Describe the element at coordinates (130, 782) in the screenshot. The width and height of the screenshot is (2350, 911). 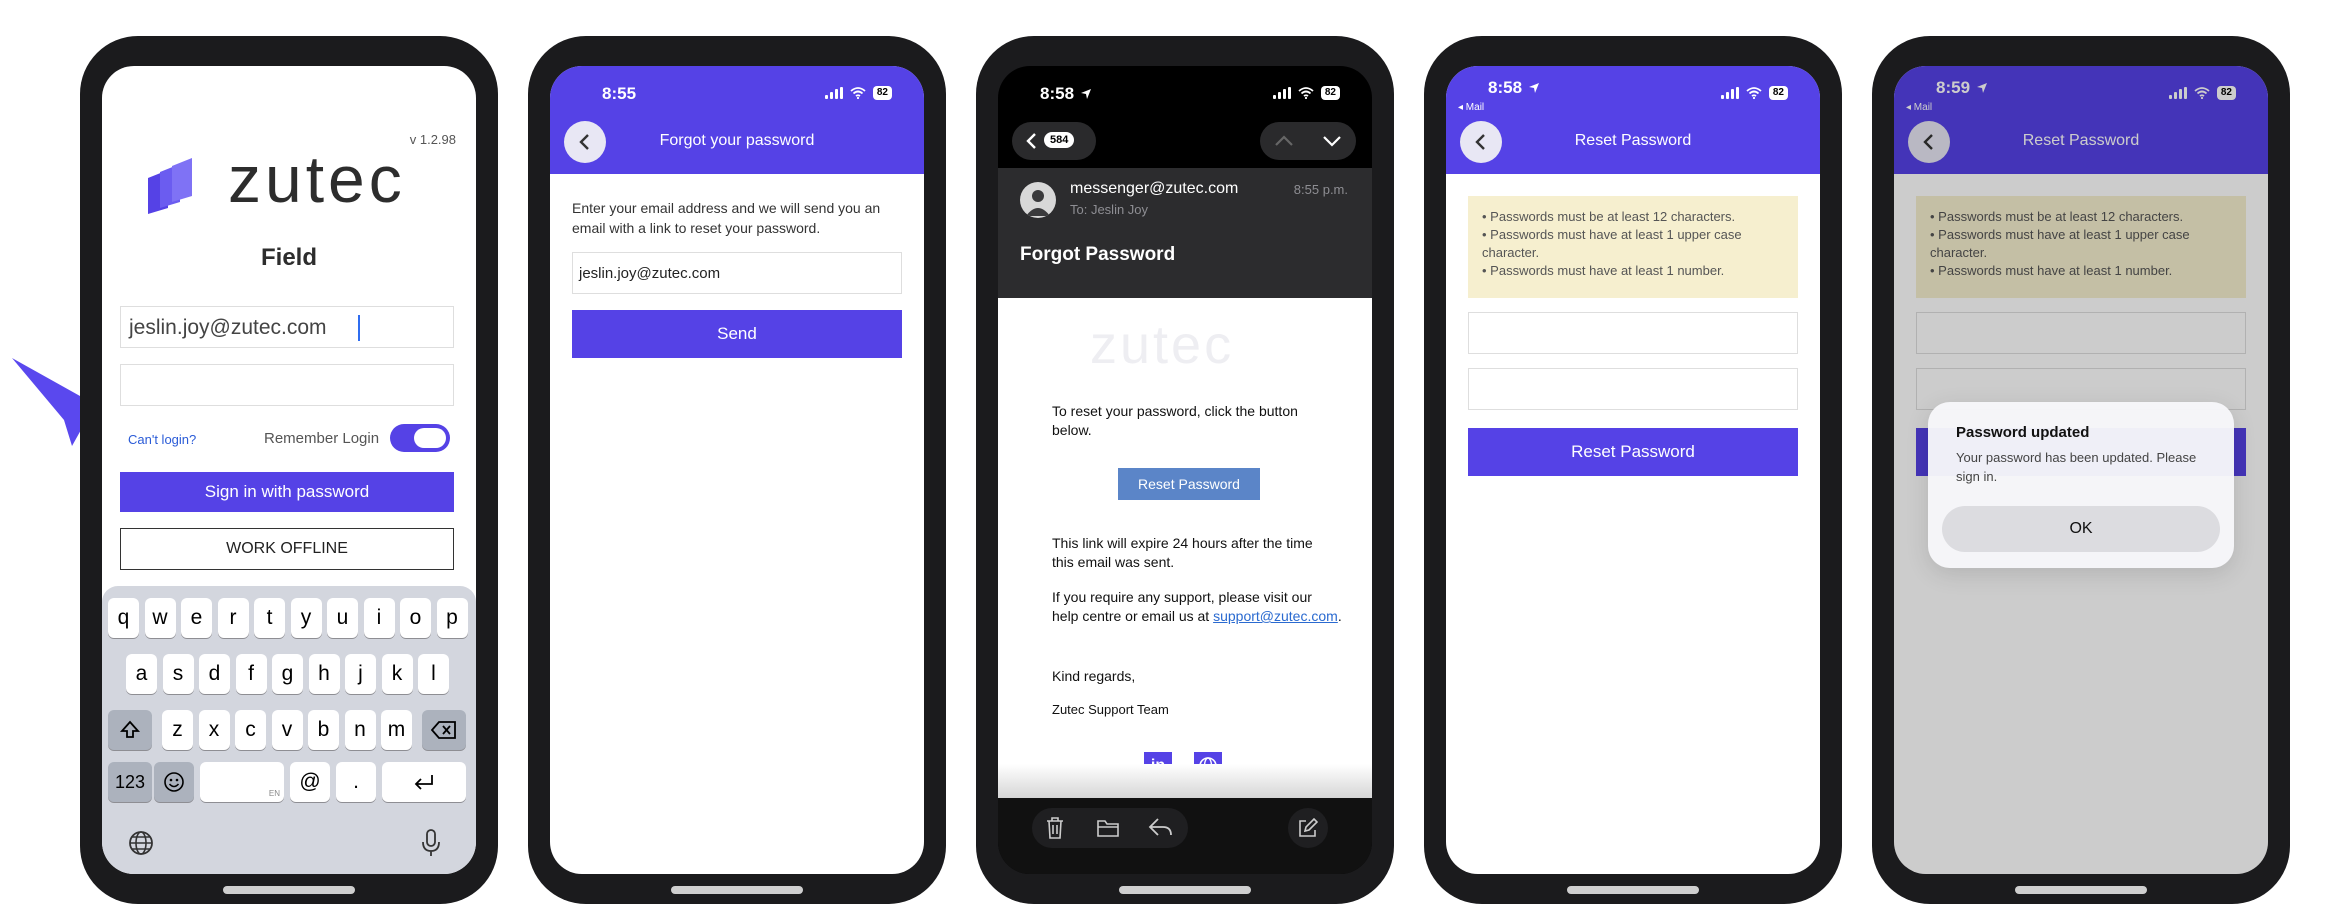
I see `numbers-key: 123` at that location.